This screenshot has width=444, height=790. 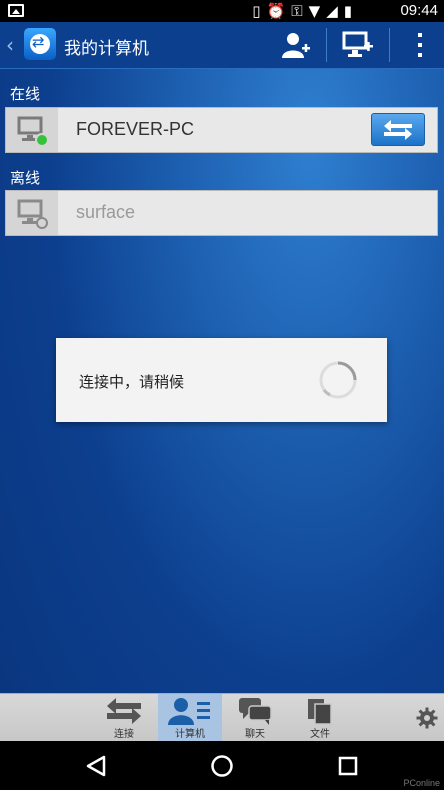 What do you see at coordinates (106, 49) in the screenshot?
I see `page-title: 我的计算机` at bounding box center [106, 49].